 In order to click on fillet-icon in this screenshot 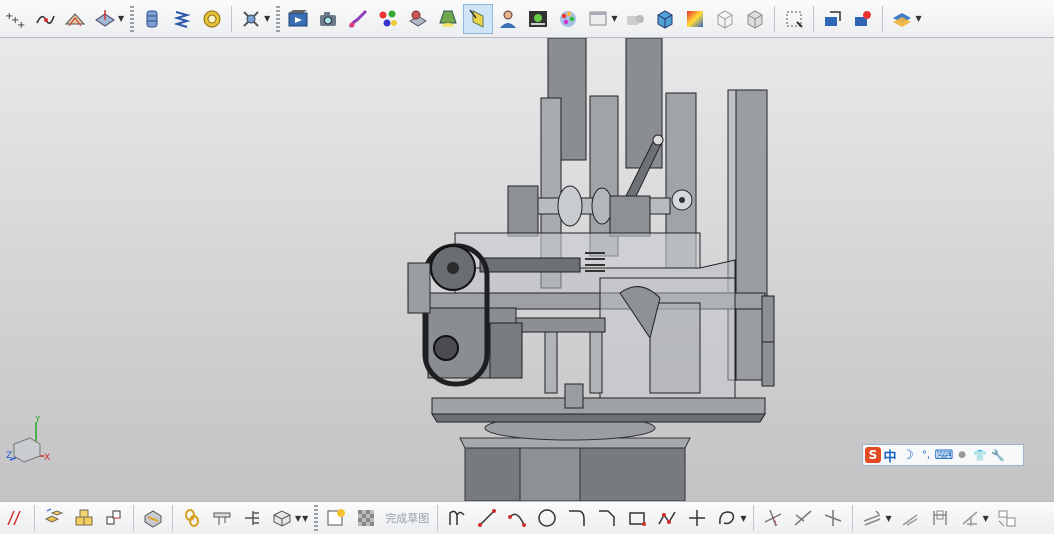, I will do `click(577, 518)`.